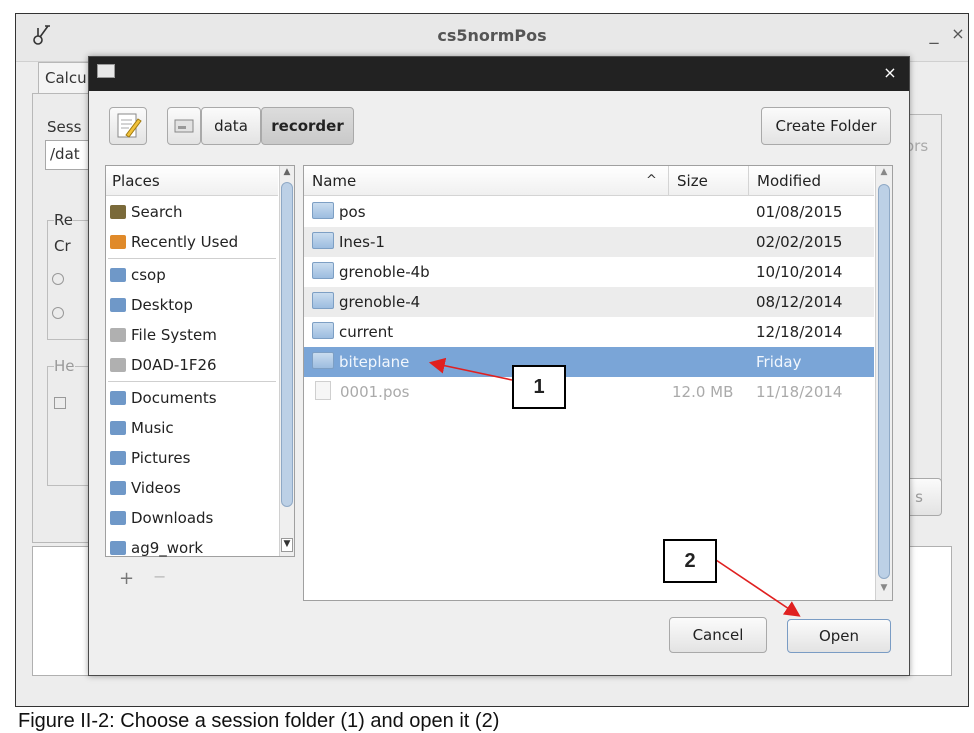 The width and height of the screenshot is (974, 733). I want to click on add-place-icon: +, so click(126, 578).